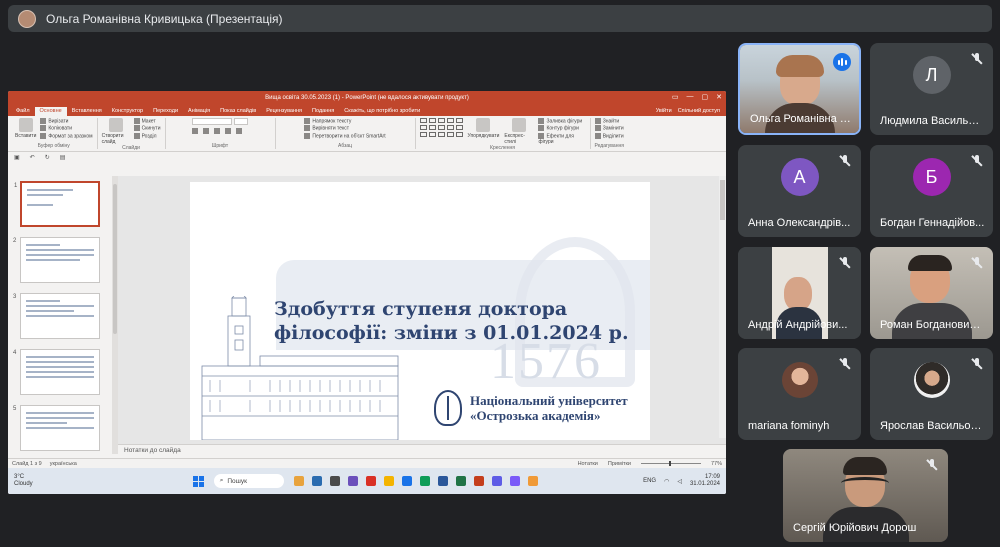  Describe the element at coordinates (145, 135) in the screenshot. I see `section-button: Розділ` at that location.